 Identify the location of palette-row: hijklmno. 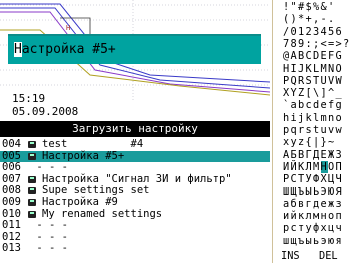
(313, 118).